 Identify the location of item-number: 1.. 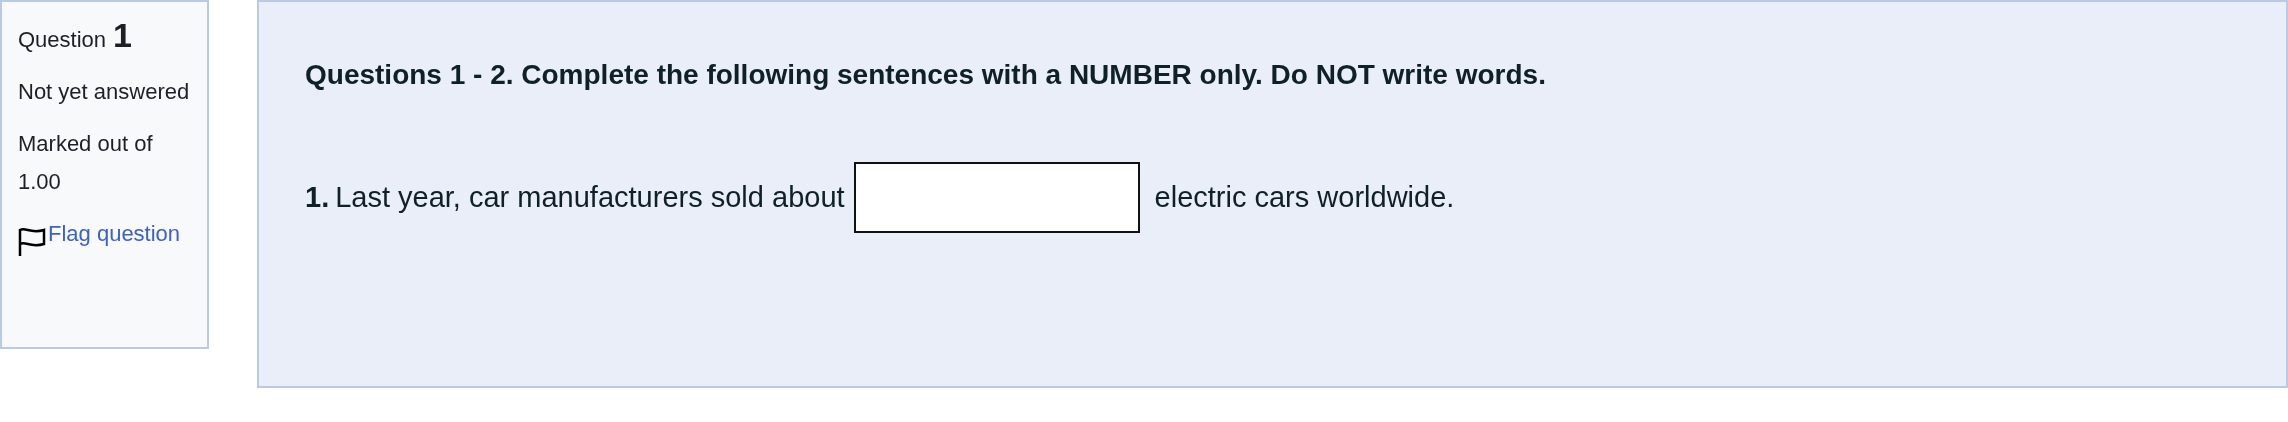
(317, 197).